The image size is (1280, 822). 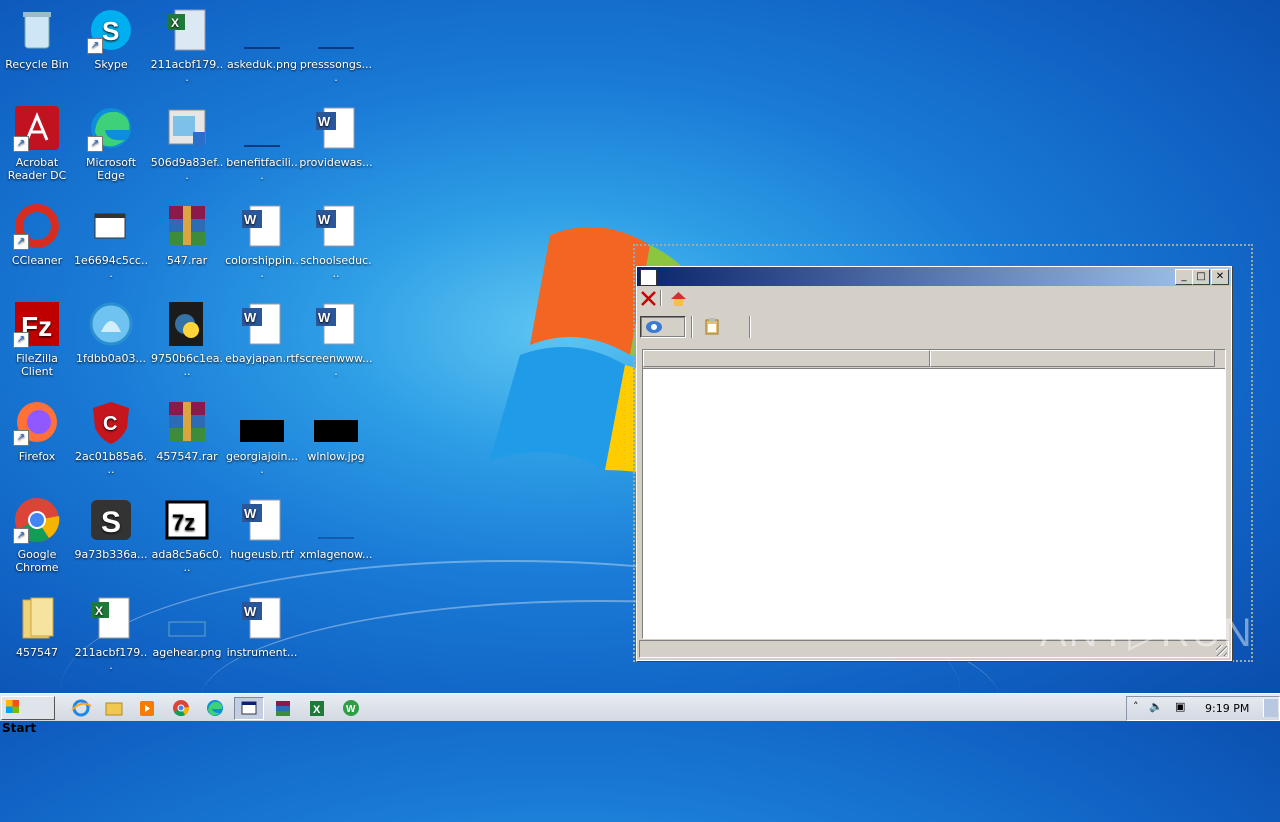 I want to click on clipboard-icon, so click(x=712, y=326).